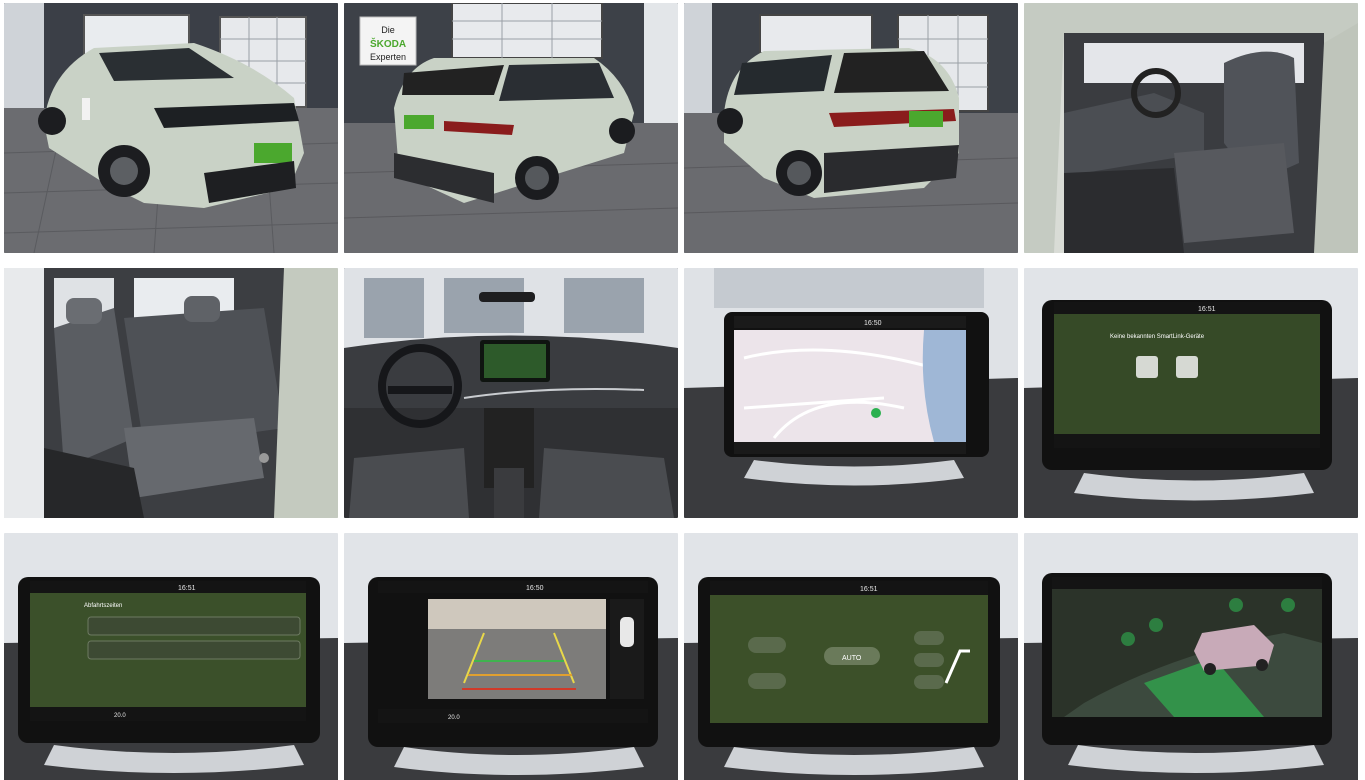  What do you see at coordinates (1157, 337) in the screenshot?
I see `smartlink-title: Keine bekannten SmartLink-Geräte` at bounding box center [1157, 337].